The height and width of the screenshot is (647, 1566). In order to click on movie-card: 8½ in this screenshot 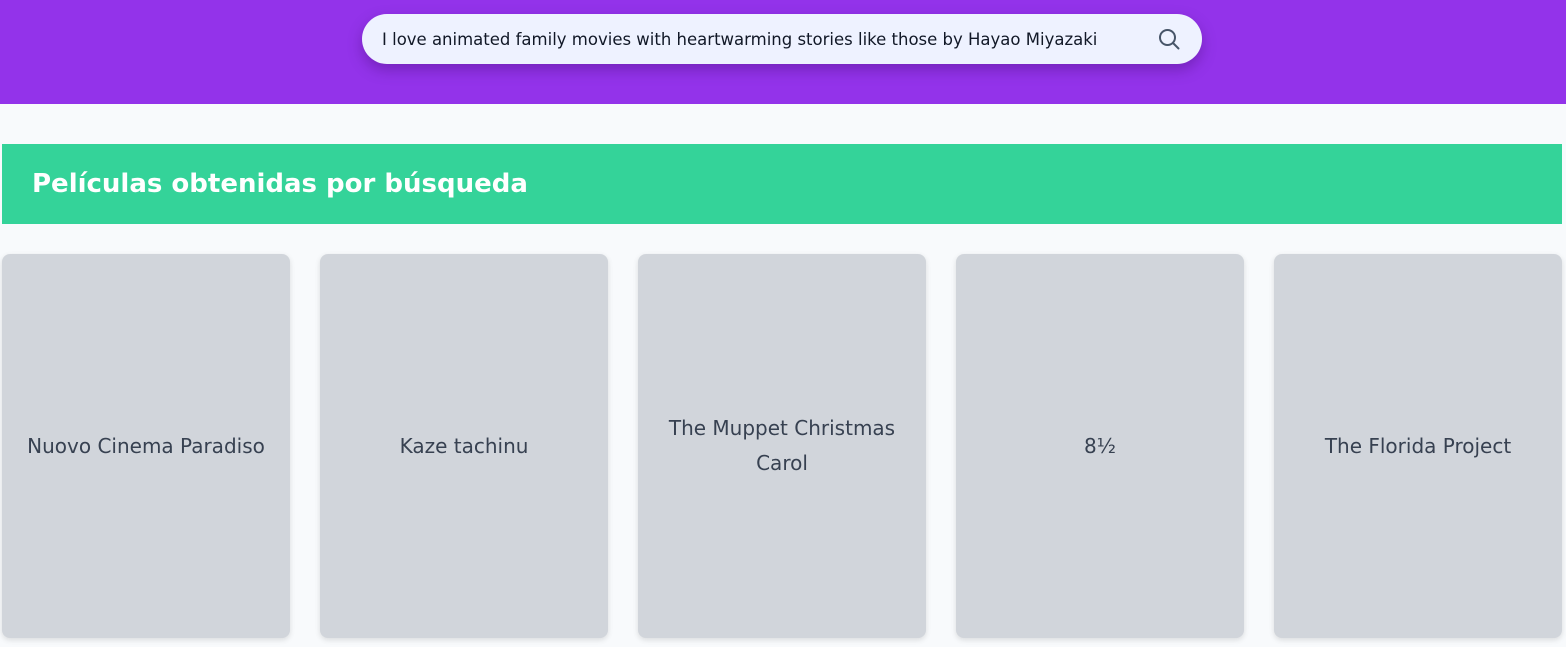, I will do `click(1100, 446)`.